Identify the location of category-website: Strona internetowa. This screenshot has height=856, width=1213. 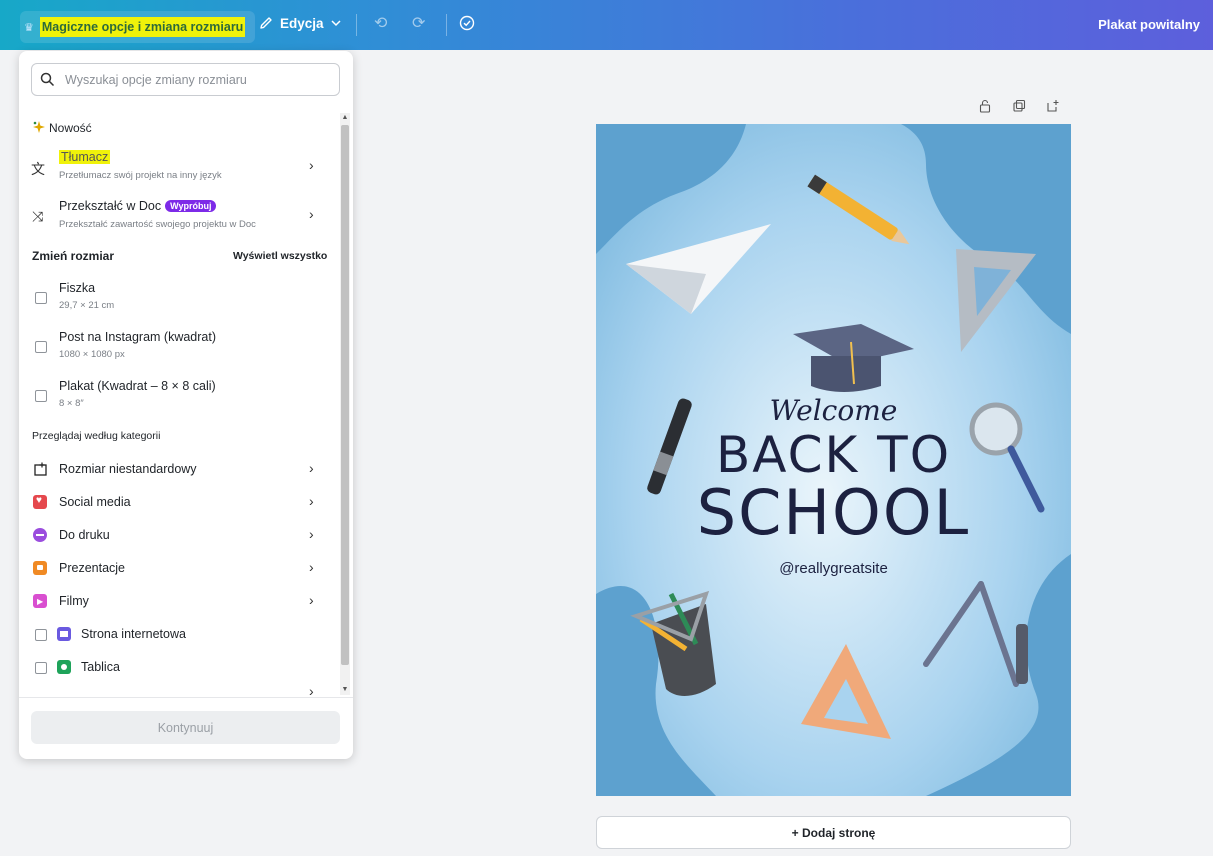
(179, 635).